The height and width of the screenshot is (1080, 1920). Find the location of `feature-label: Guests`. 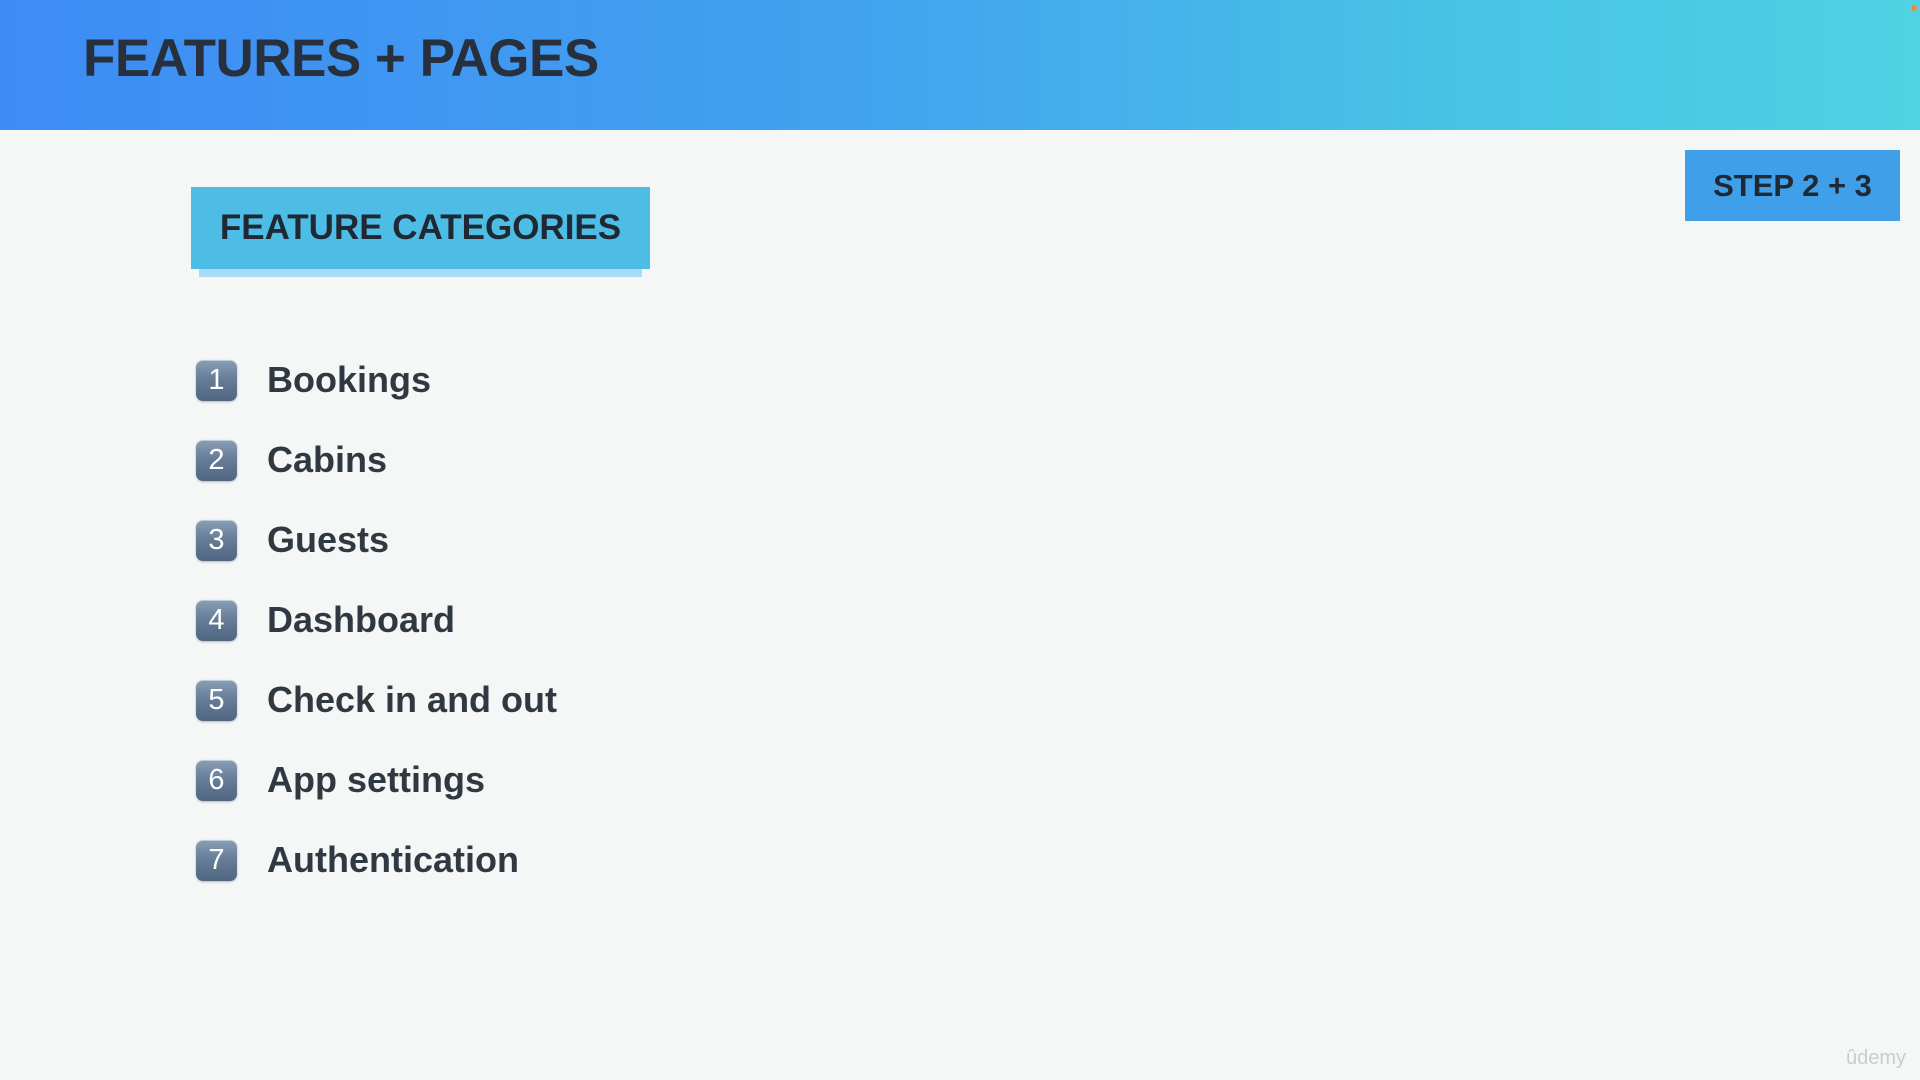

feature-label: Guests is located at coordinates (328, 539).